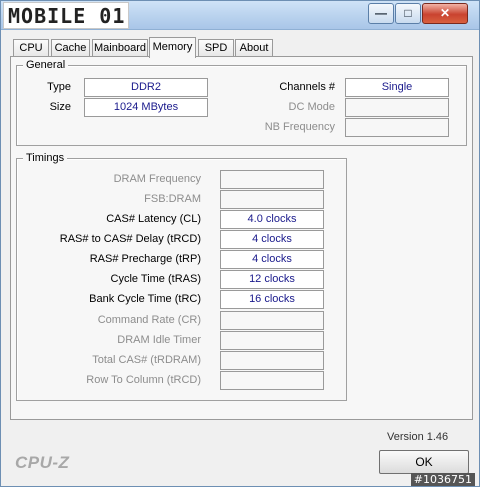  I want to click on maximize-button: □, so click(408, 13).